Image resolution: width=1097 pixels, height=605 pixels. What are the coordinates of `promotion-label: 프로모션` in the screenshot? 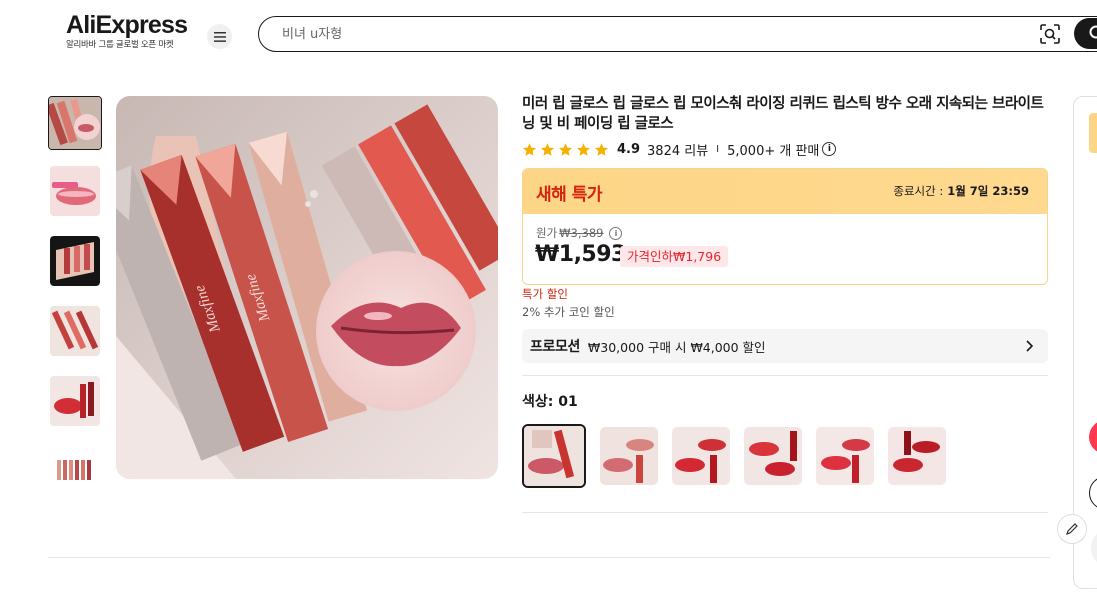 It's located at (555, 347).